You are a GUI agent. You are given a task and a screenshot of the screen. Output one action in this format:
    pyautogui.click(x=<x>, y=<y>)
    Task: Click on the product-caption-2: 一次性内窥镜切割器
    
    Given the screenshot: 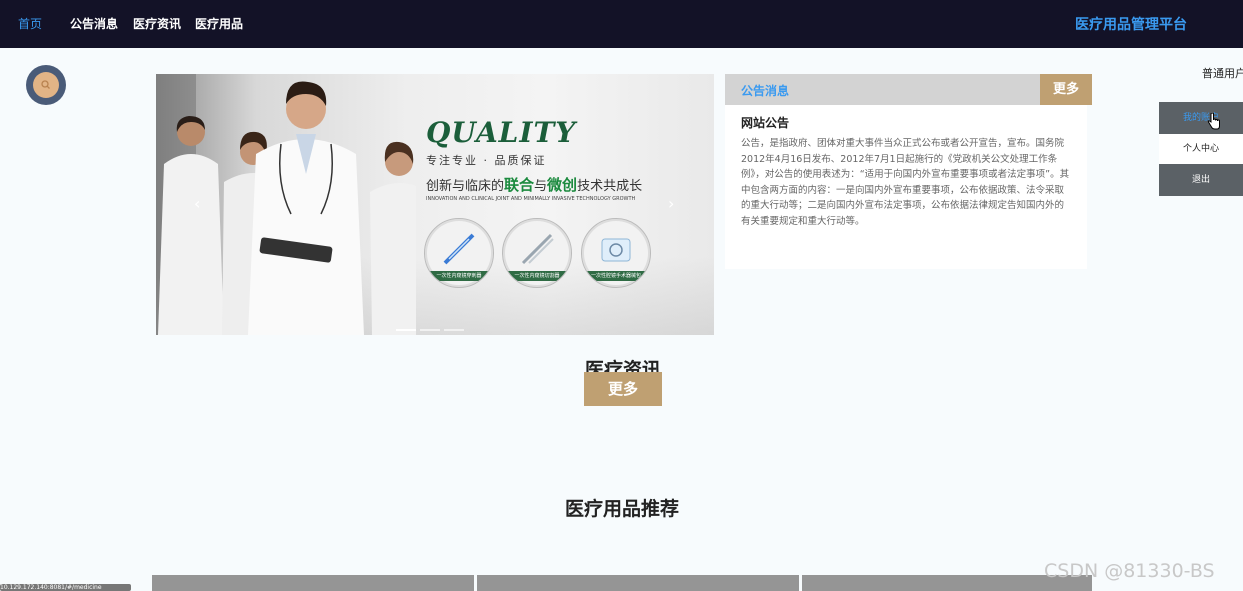 What is the action you would take?
    pyautogui.click(x=537, y=276)
    